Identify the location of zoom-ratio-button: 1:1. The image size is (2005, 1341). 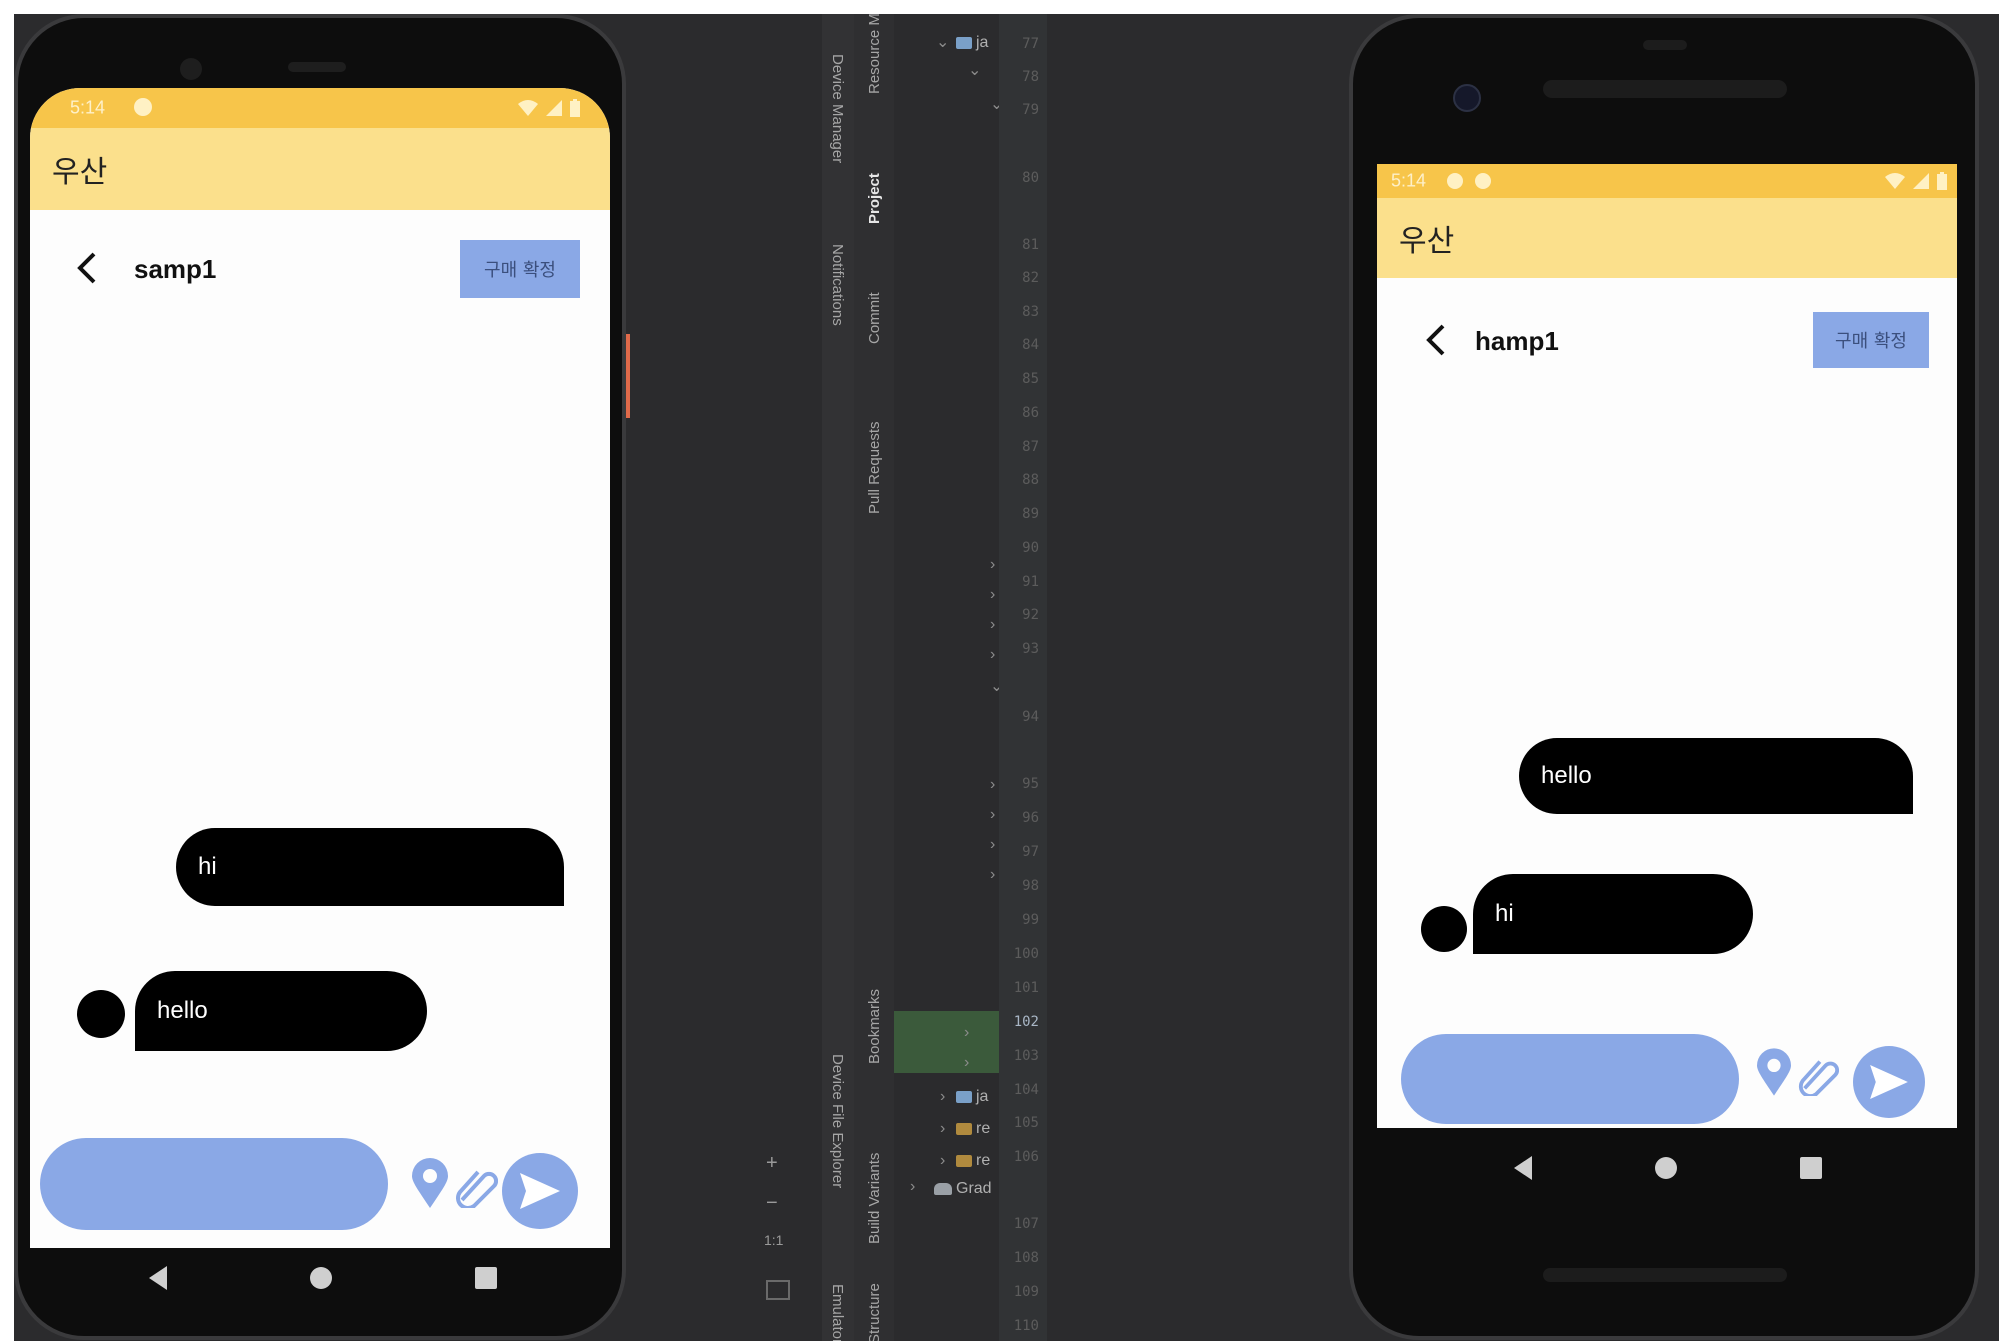
(773, 1240).